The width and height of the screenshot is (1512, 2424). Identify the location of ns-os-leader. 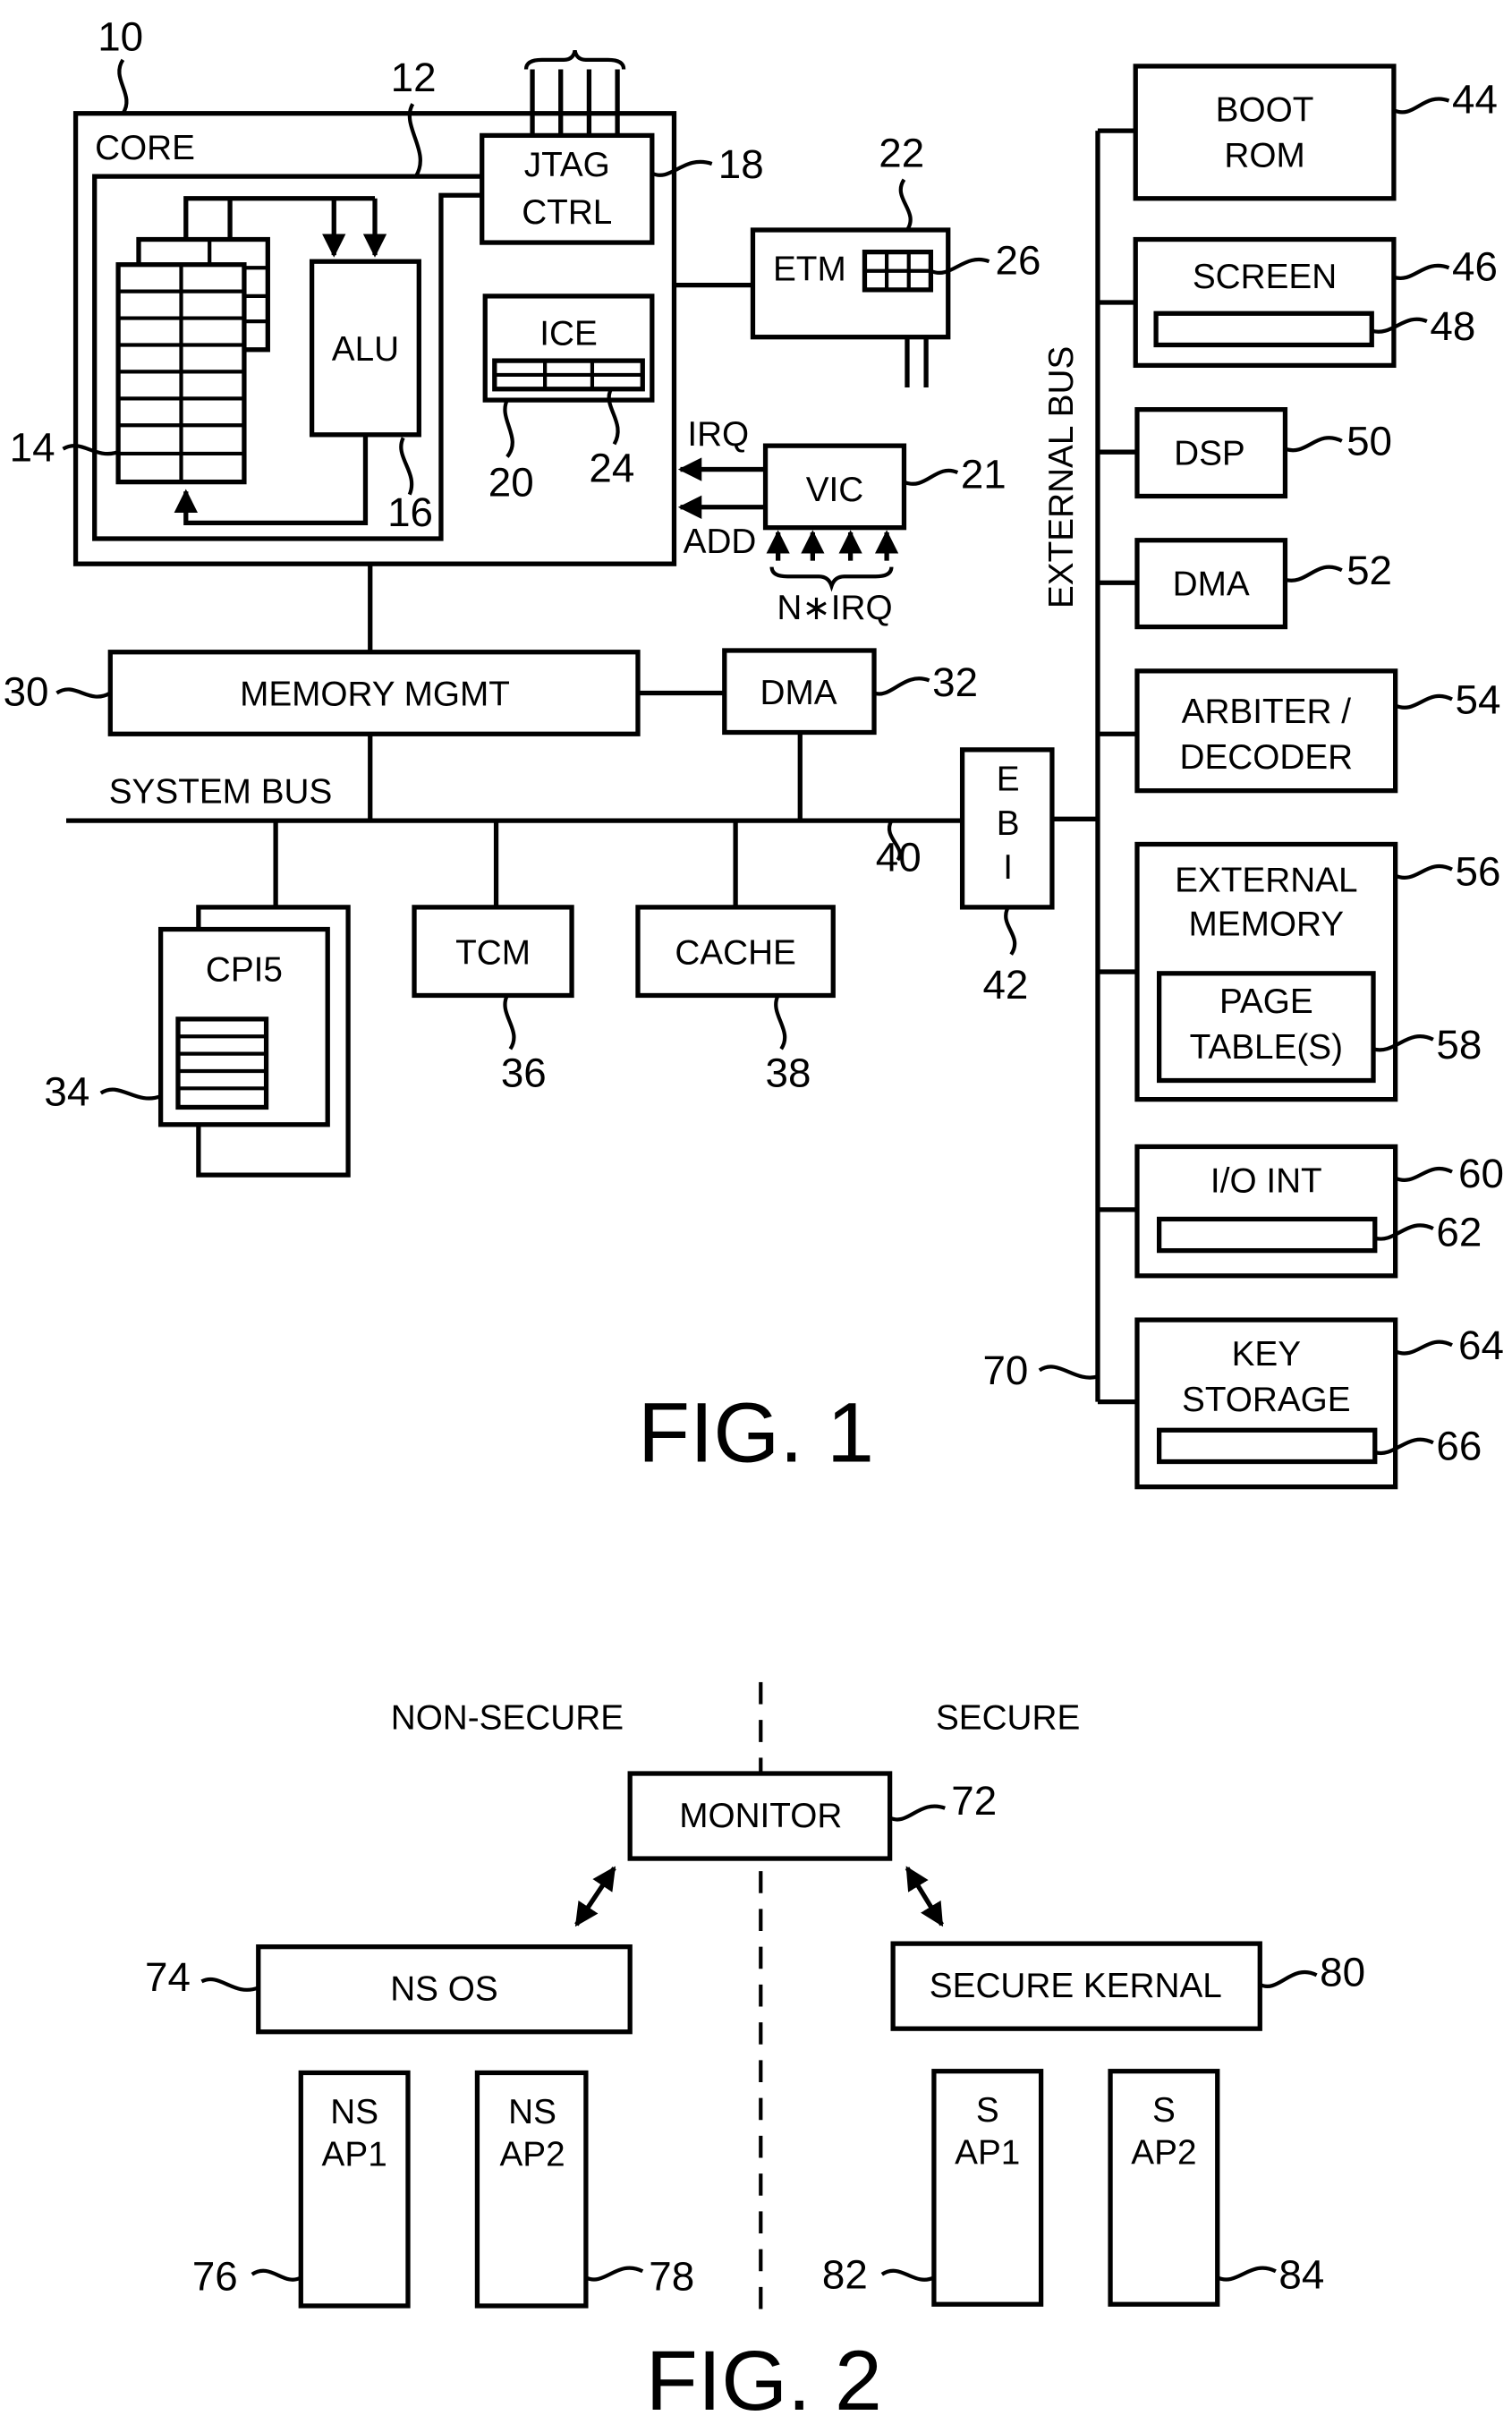
(229, 1985).